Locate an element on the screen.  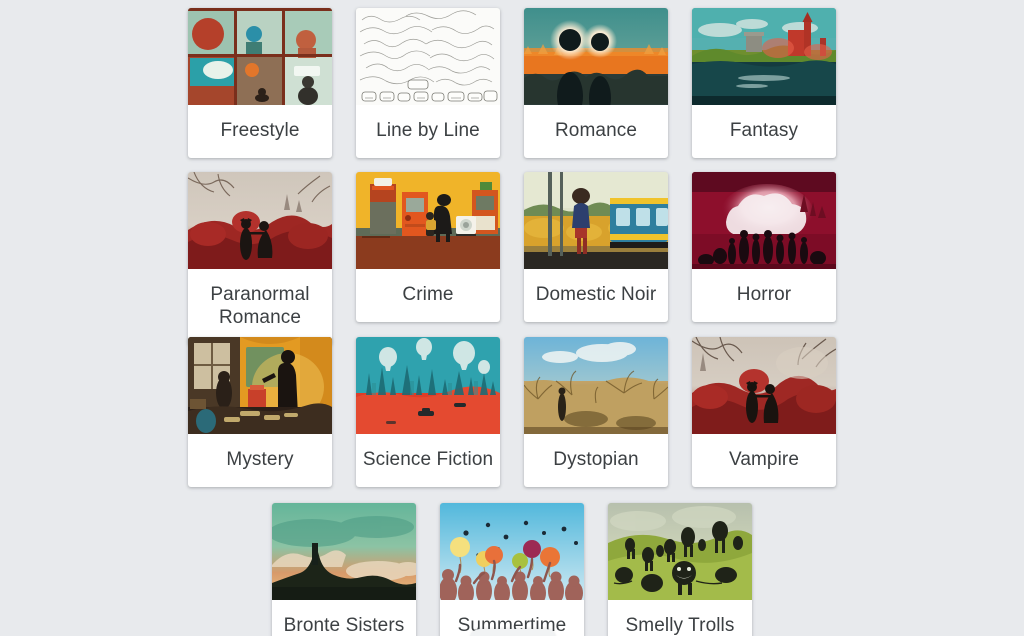
crime-thumbnail-image is located at coordinates (428, 220).